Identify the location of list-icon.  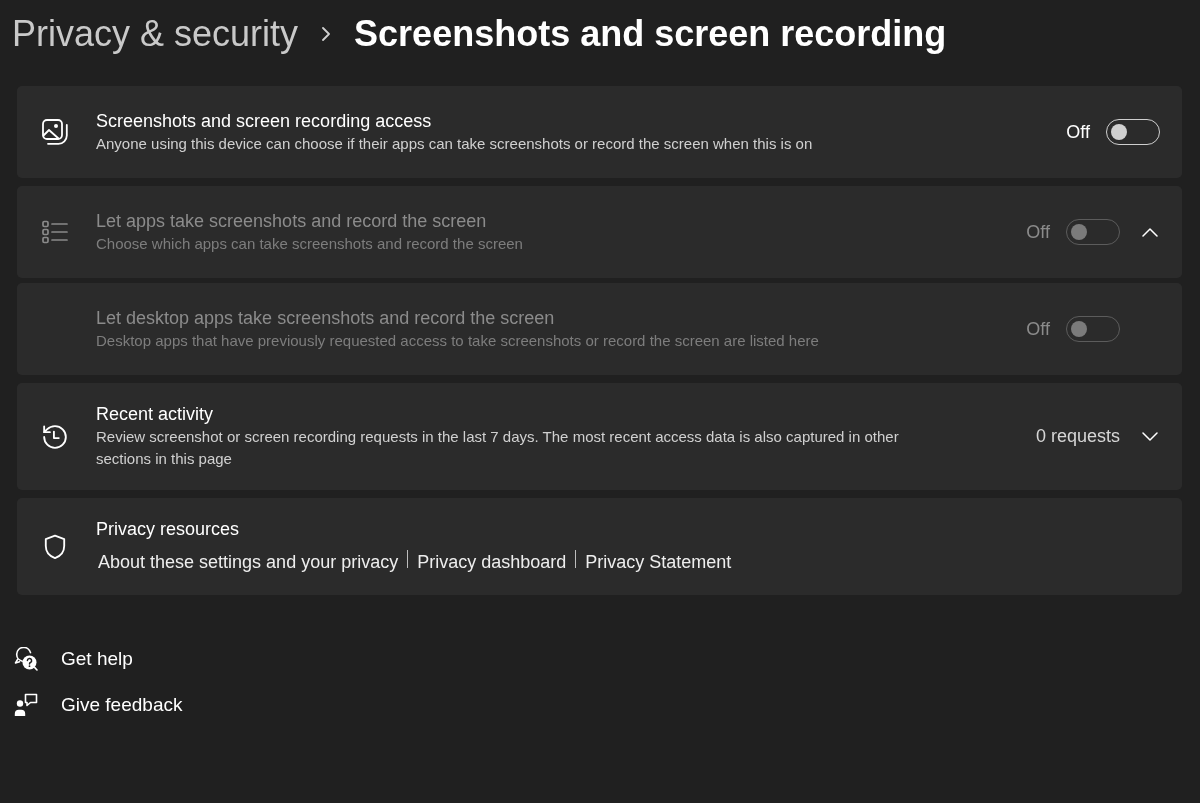
(55, 232).